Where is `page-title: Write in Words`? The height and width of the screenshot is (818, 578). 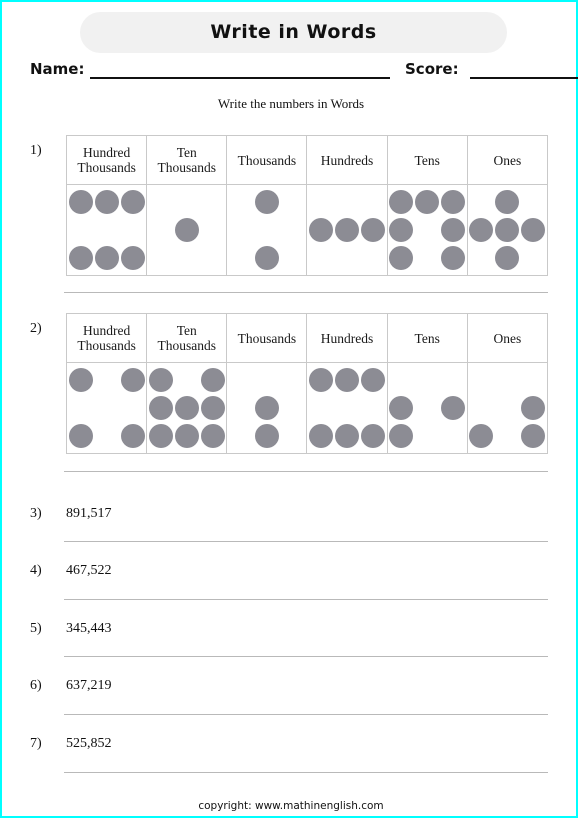
page-title: Write in Words is located at coordinates (293, 32).